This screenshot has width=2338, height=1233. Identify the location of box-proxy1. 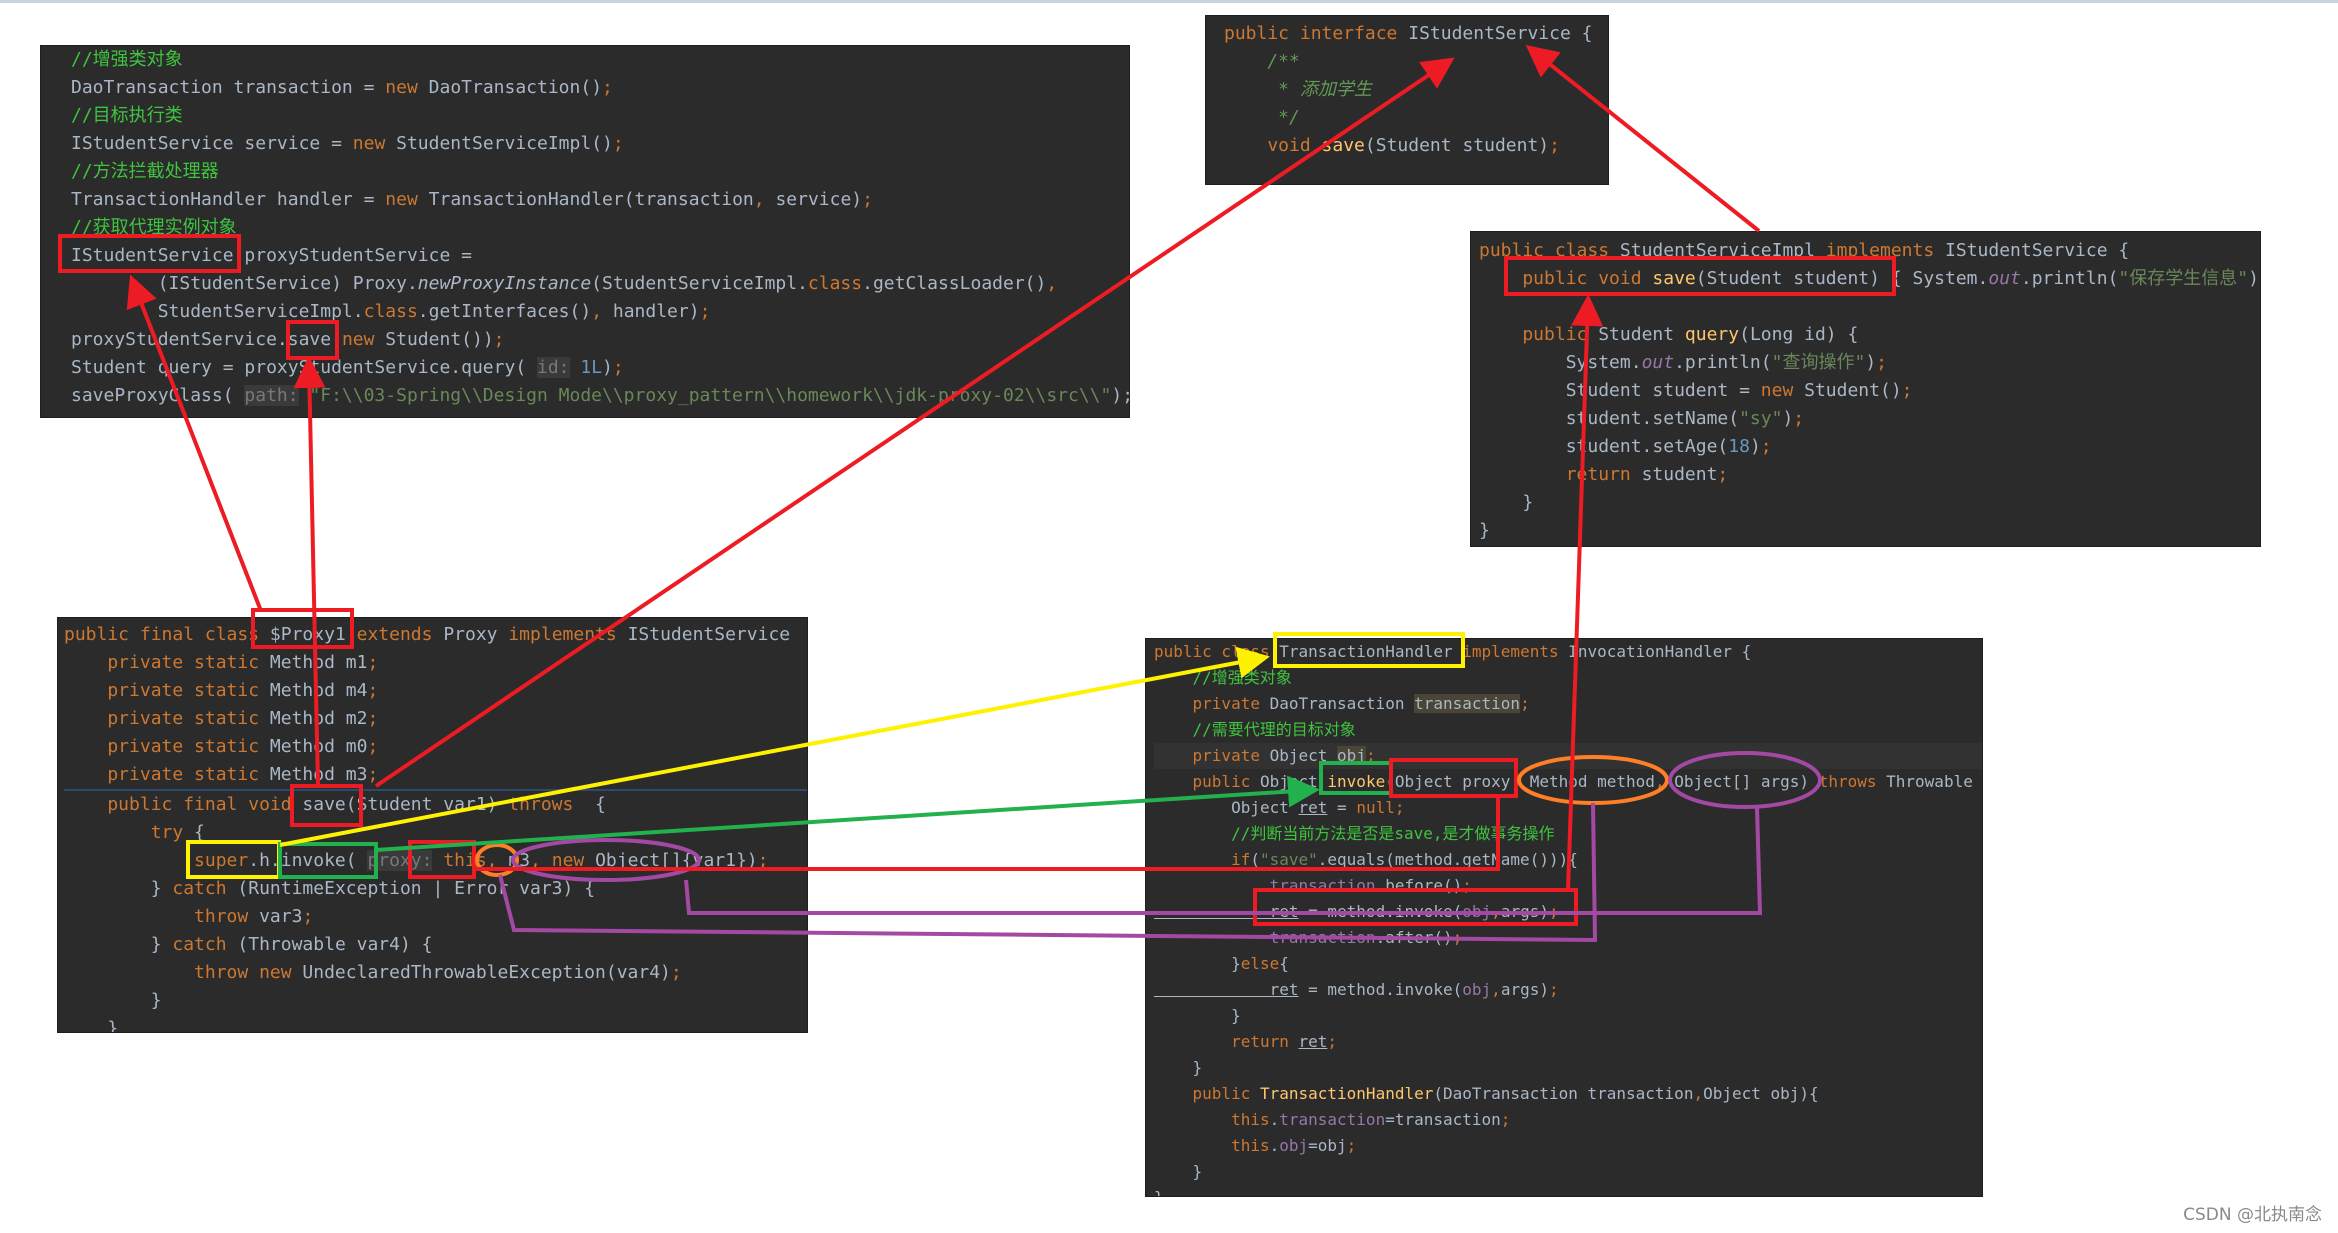
(302, 628).